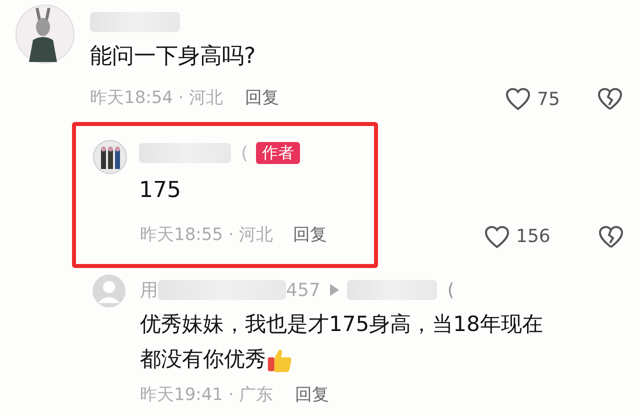  Describe the element at coordinates (157, 98) in the screenshot. I see `comment-meta: 昨天18:54 · 河北` at that location.